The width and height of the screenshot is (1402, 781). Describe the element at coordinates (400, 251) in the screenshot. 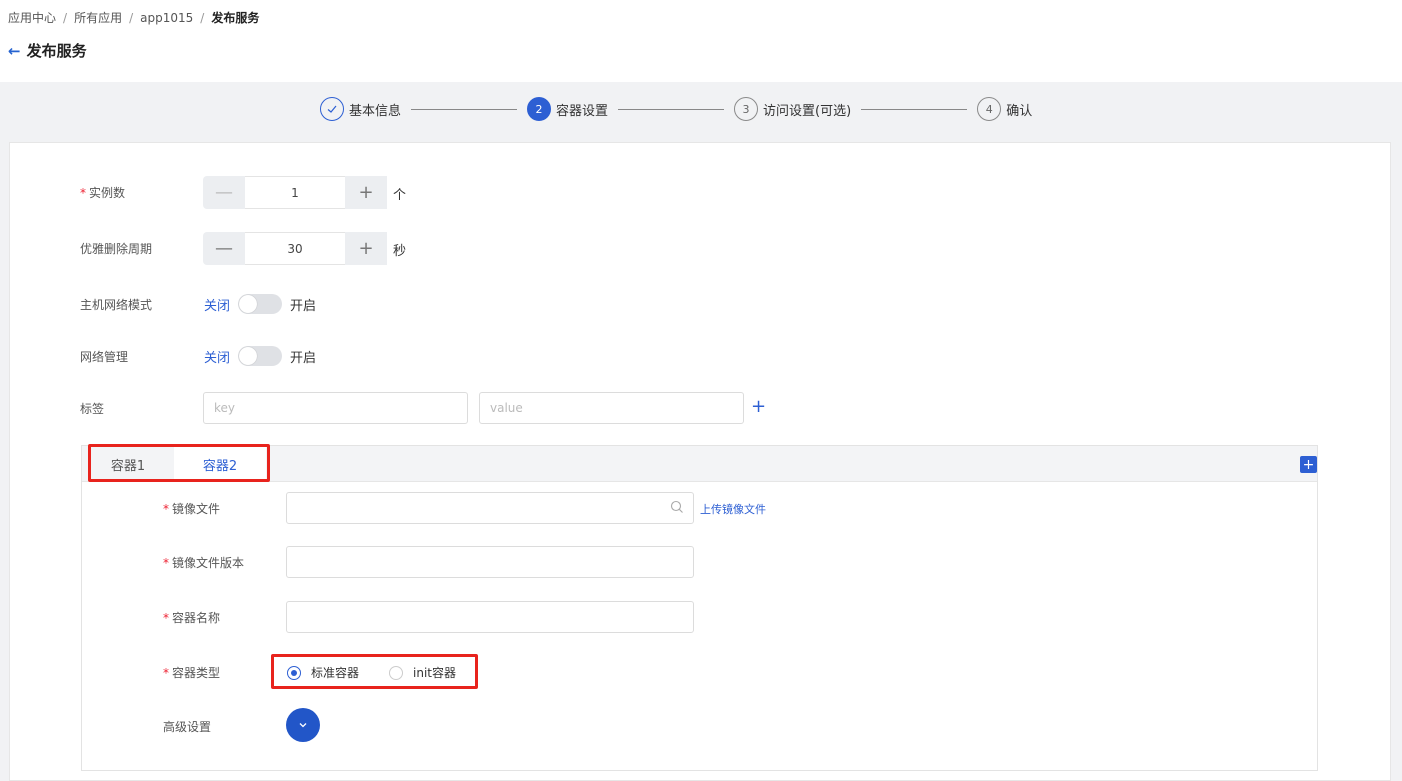

I see `grace-period-unit: 秒` at that location.